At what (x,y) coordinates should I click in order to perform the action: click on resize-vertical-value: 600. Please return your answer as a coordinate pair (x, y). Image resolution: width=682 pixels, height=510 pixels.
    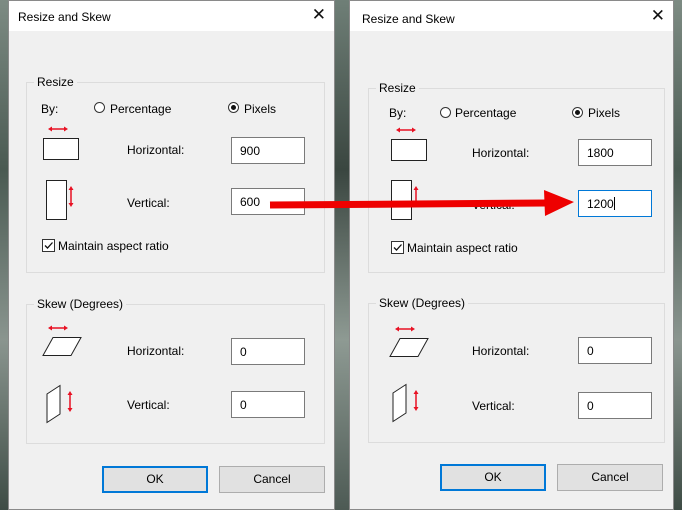
    Looking at the image, I should click on (250, 202).